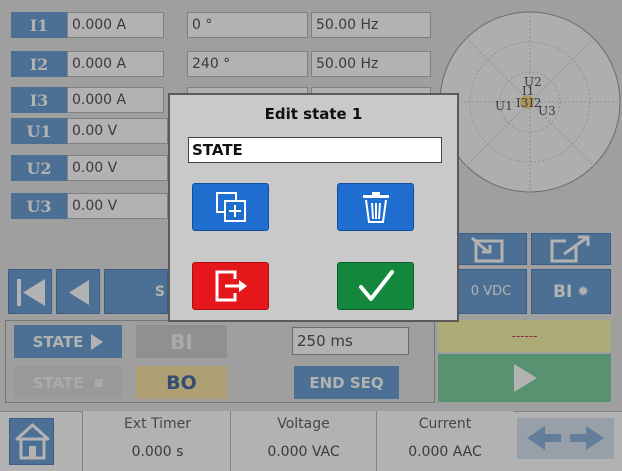  I want to click on exit-icon, so click(231, 286).